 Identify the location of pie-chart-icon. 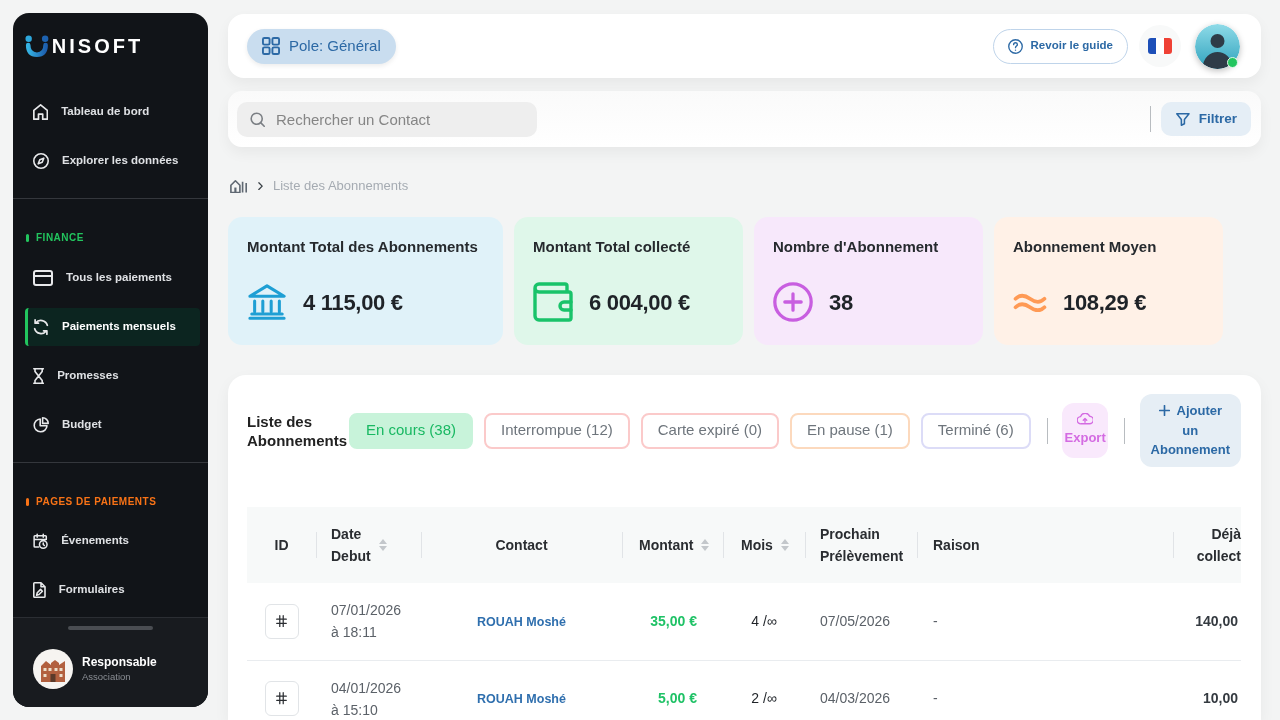
(41, 424).